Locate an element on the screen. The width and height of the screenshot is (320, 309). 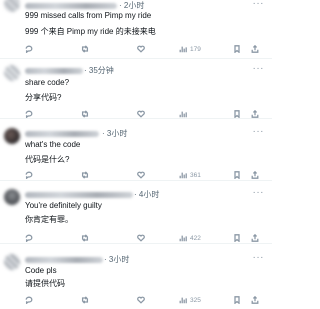
views-button: 179 is located at coordinates (190, 49).